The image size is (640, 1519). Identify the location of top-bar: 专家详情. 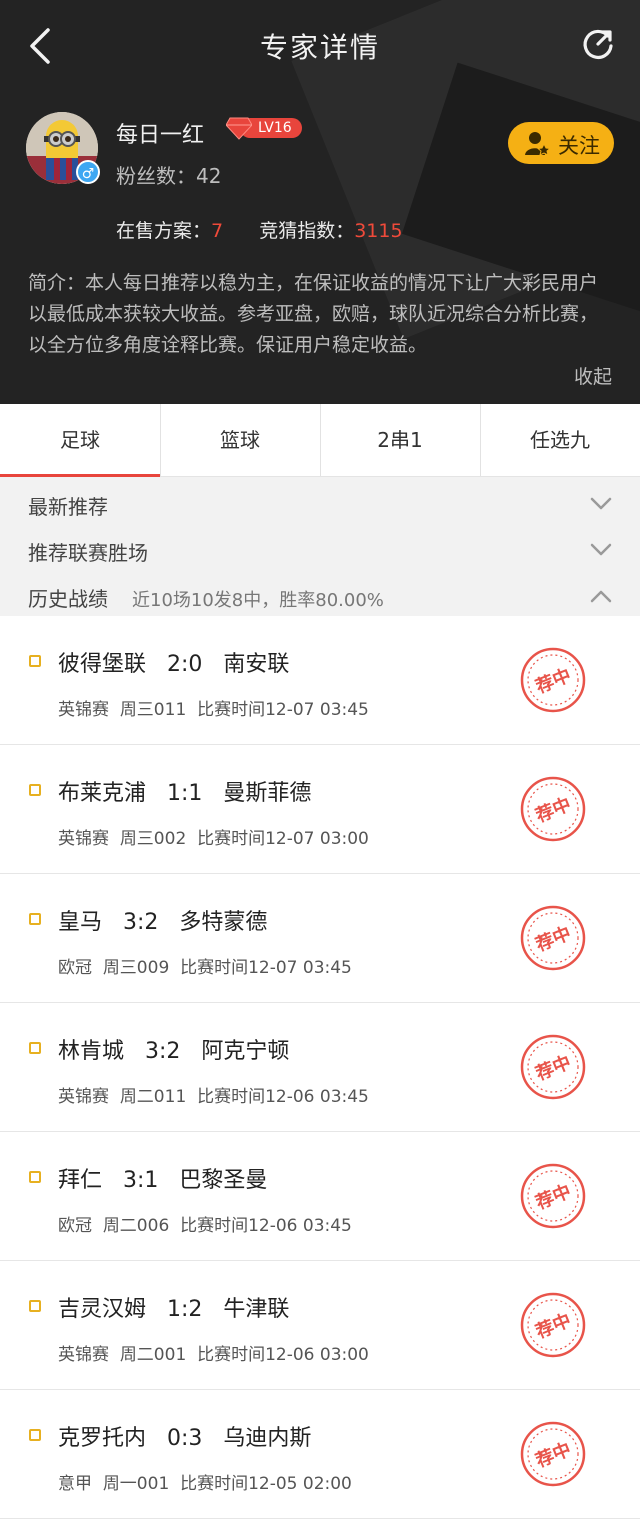
(320, 46).